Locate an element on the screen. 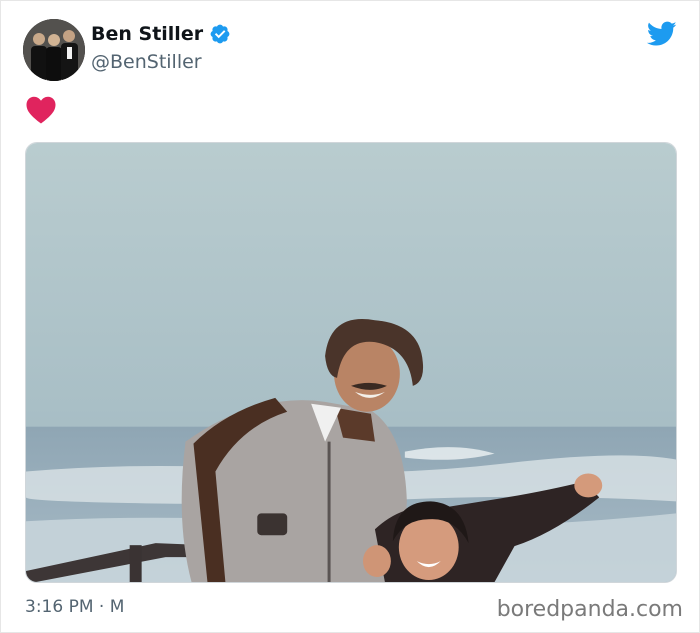  heart-icon is located at coordinates (41, 110).